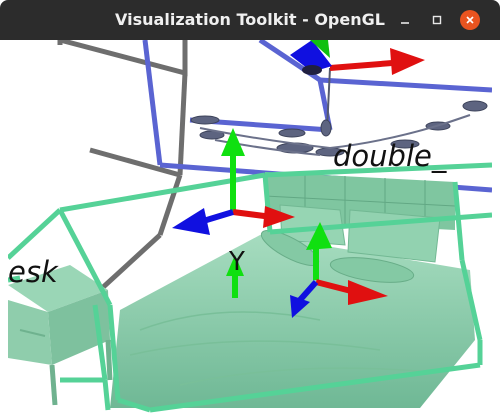  What do you see at coordinates (405, 20) in the screenshot?
I see `minimize-button` at bounding box center [405, 20].